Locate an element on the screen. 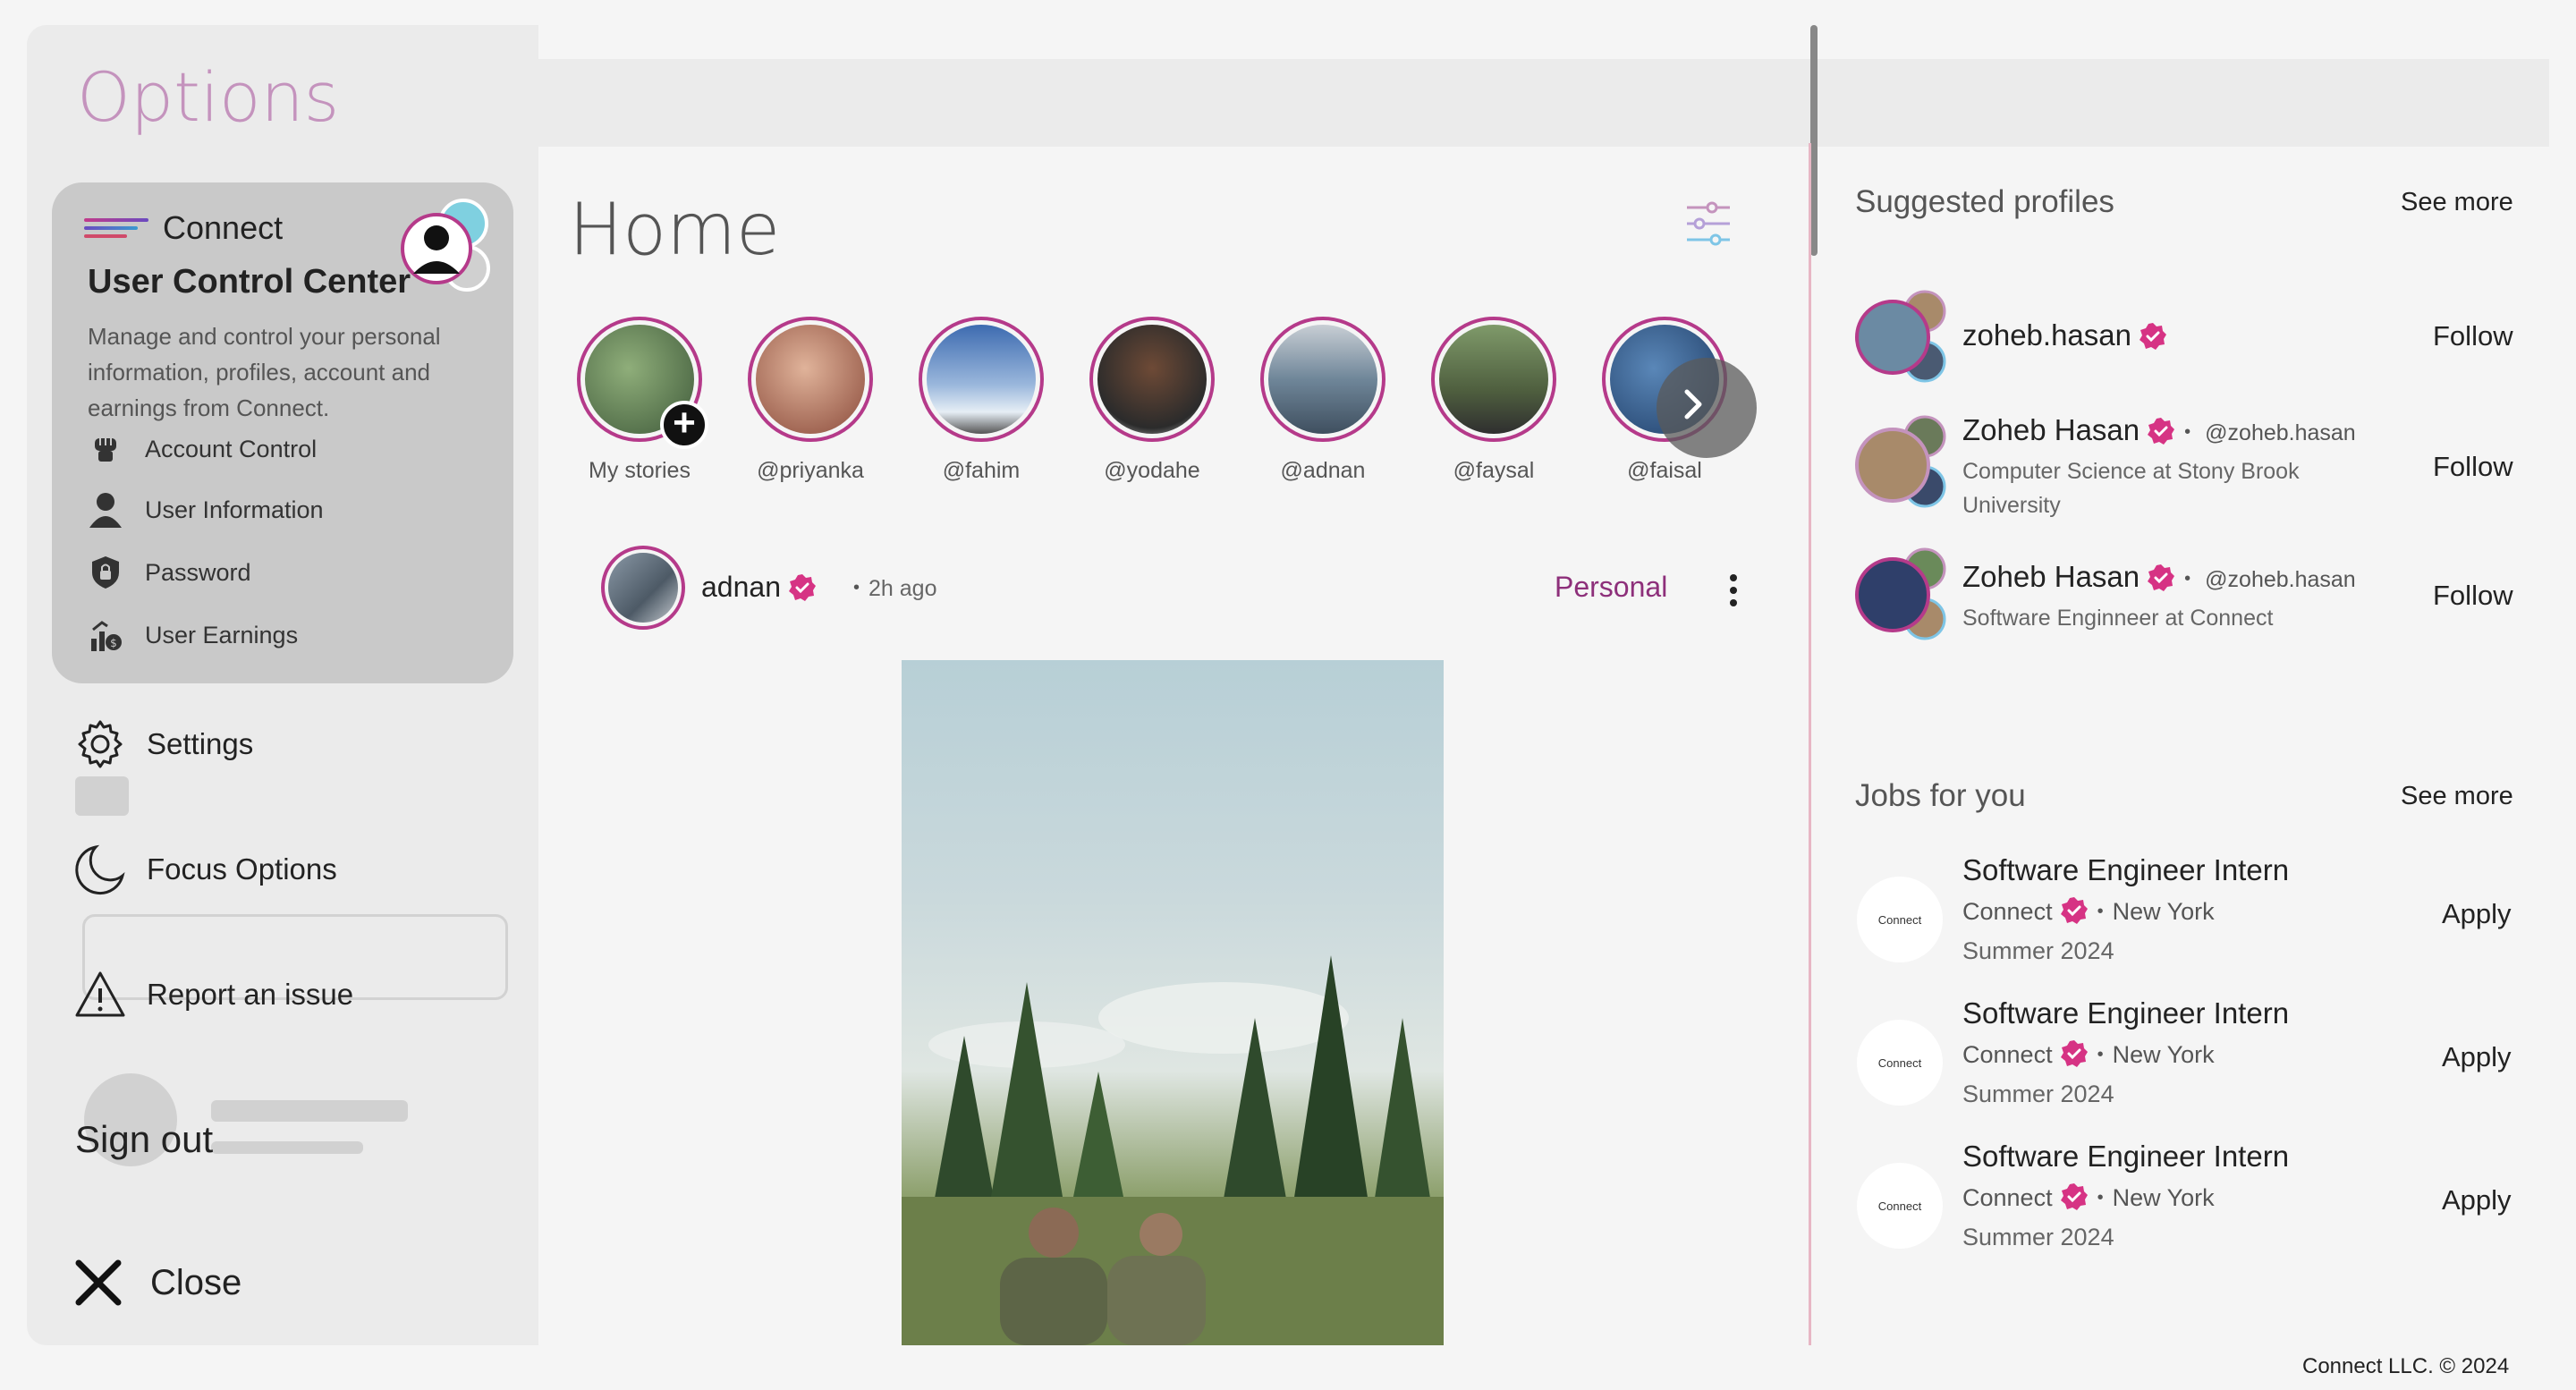  story-my-stories: + My stories is located at coordinates (640, 400).